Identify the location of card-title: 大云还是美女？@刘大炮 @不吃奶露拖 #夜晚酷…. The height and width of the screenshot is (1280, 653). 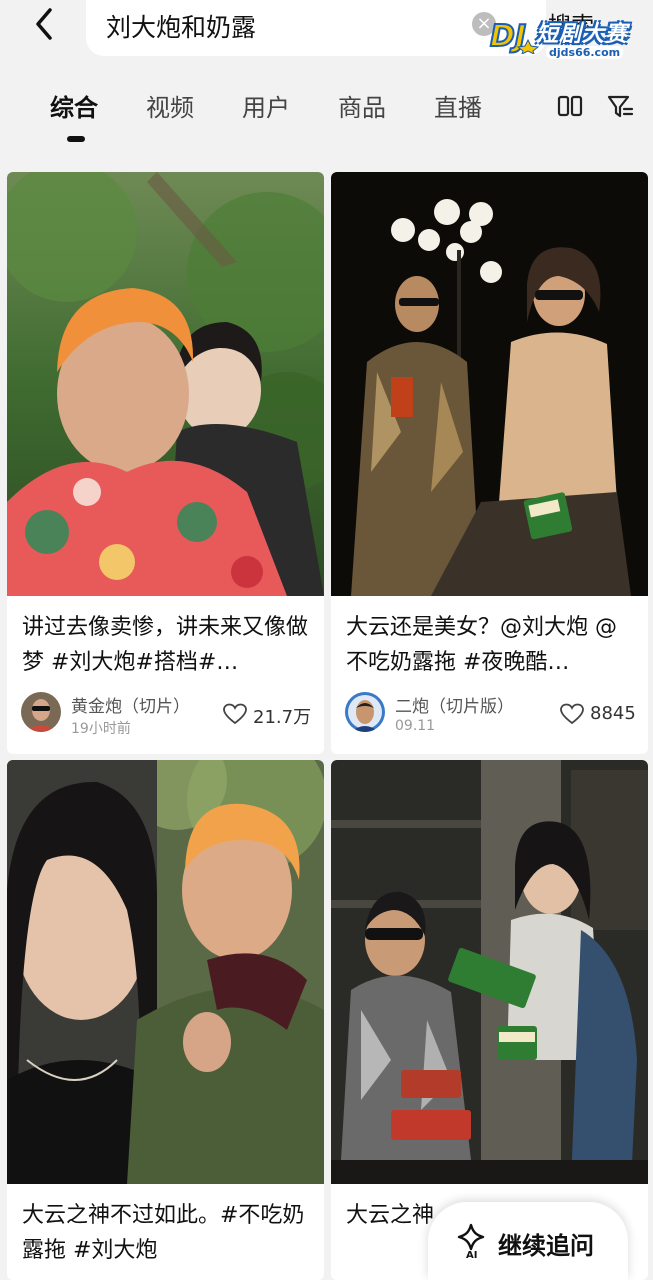
(492, 645).